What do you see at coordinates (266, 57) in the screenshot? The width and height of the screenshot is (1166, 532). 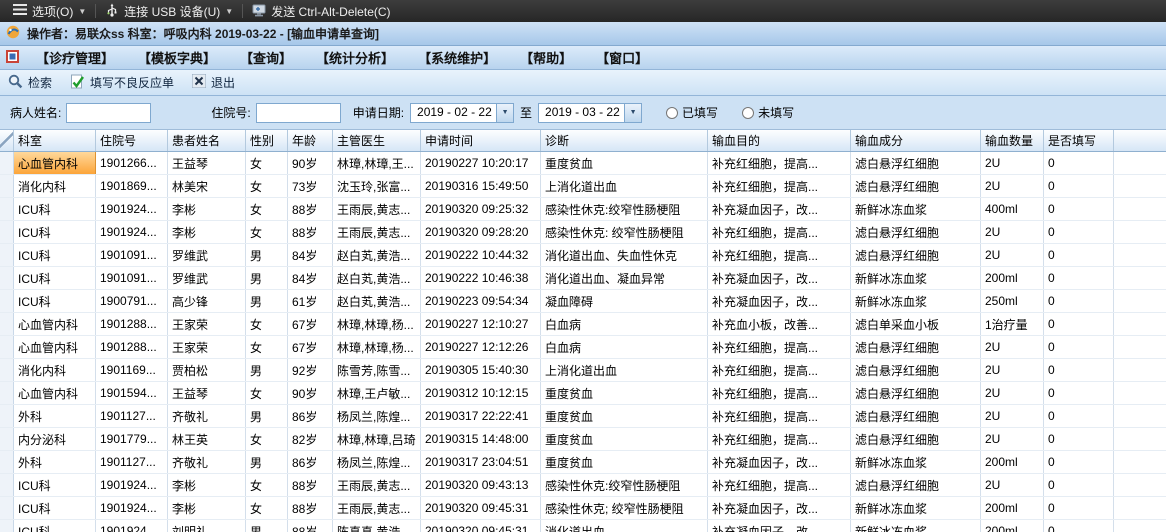 I see `menu-item-query: 【查询】` at bounding box center [266, 57].